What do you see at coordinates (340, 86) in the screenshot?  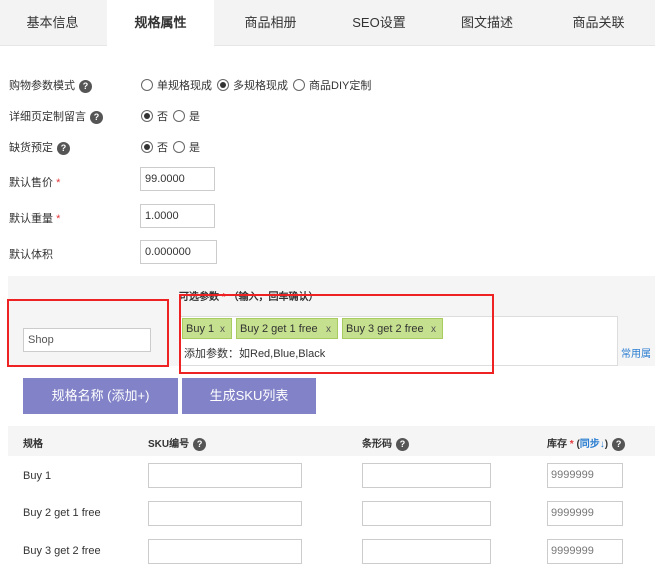 I see `radio-diy-custom-label: 商品DIY定制` at bounding box center [340, 86].